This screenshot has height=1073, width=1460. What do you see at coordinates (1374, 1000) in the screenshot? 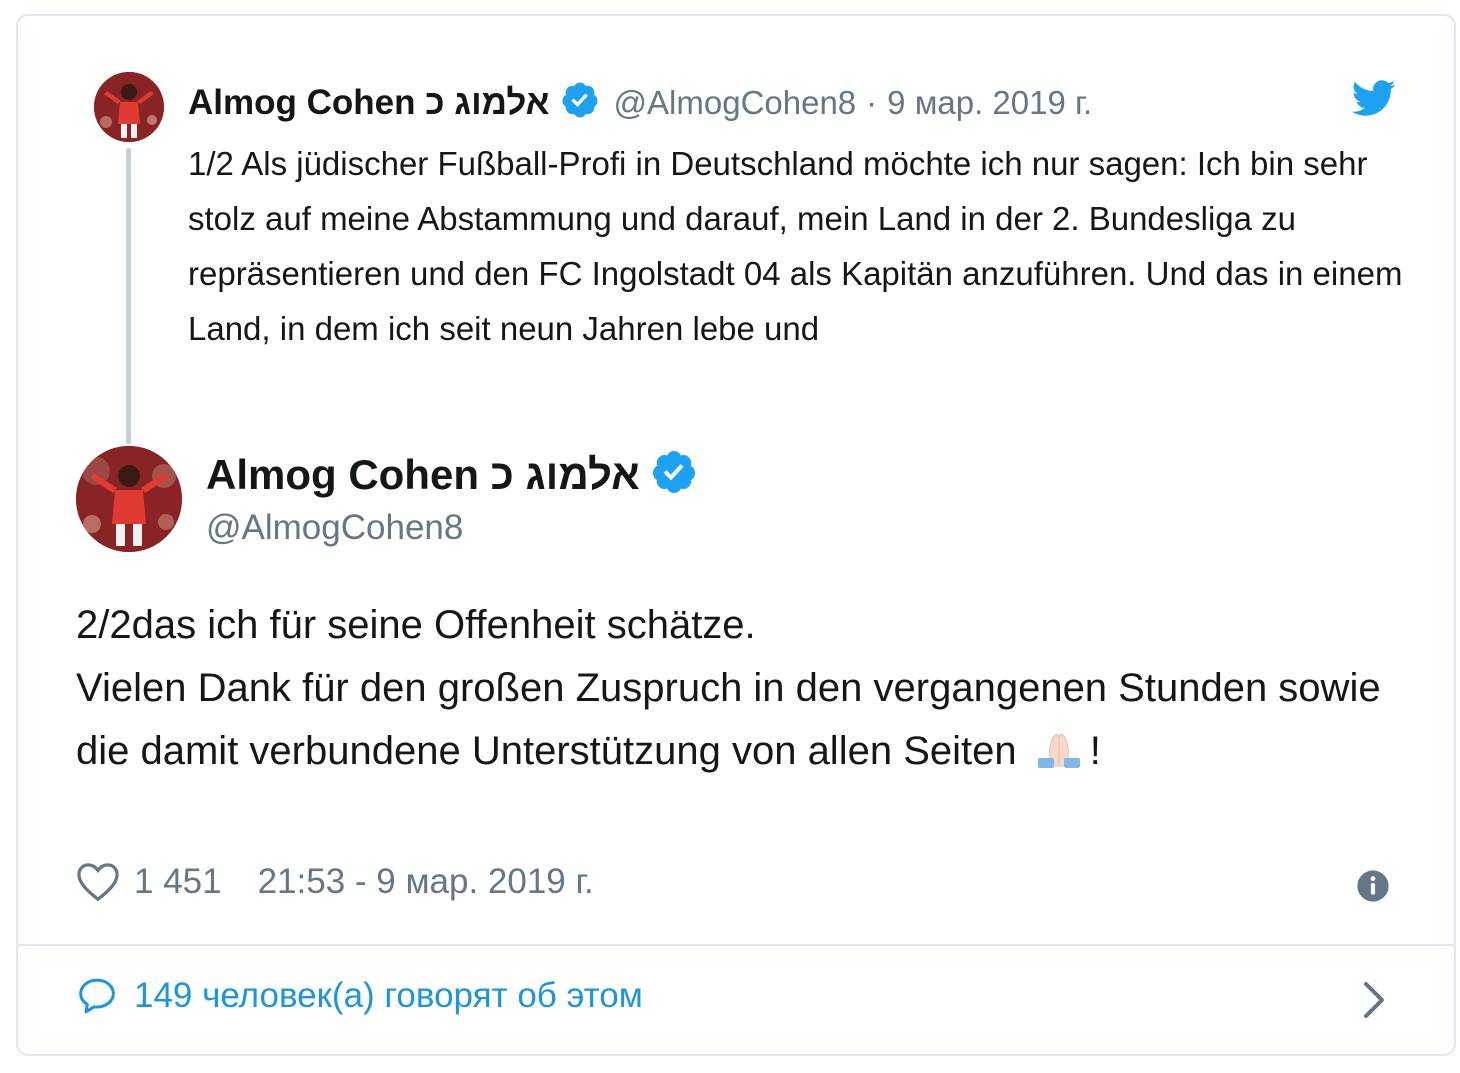
I see `chevron-right-icon` at bounding box center [1374, 1000].